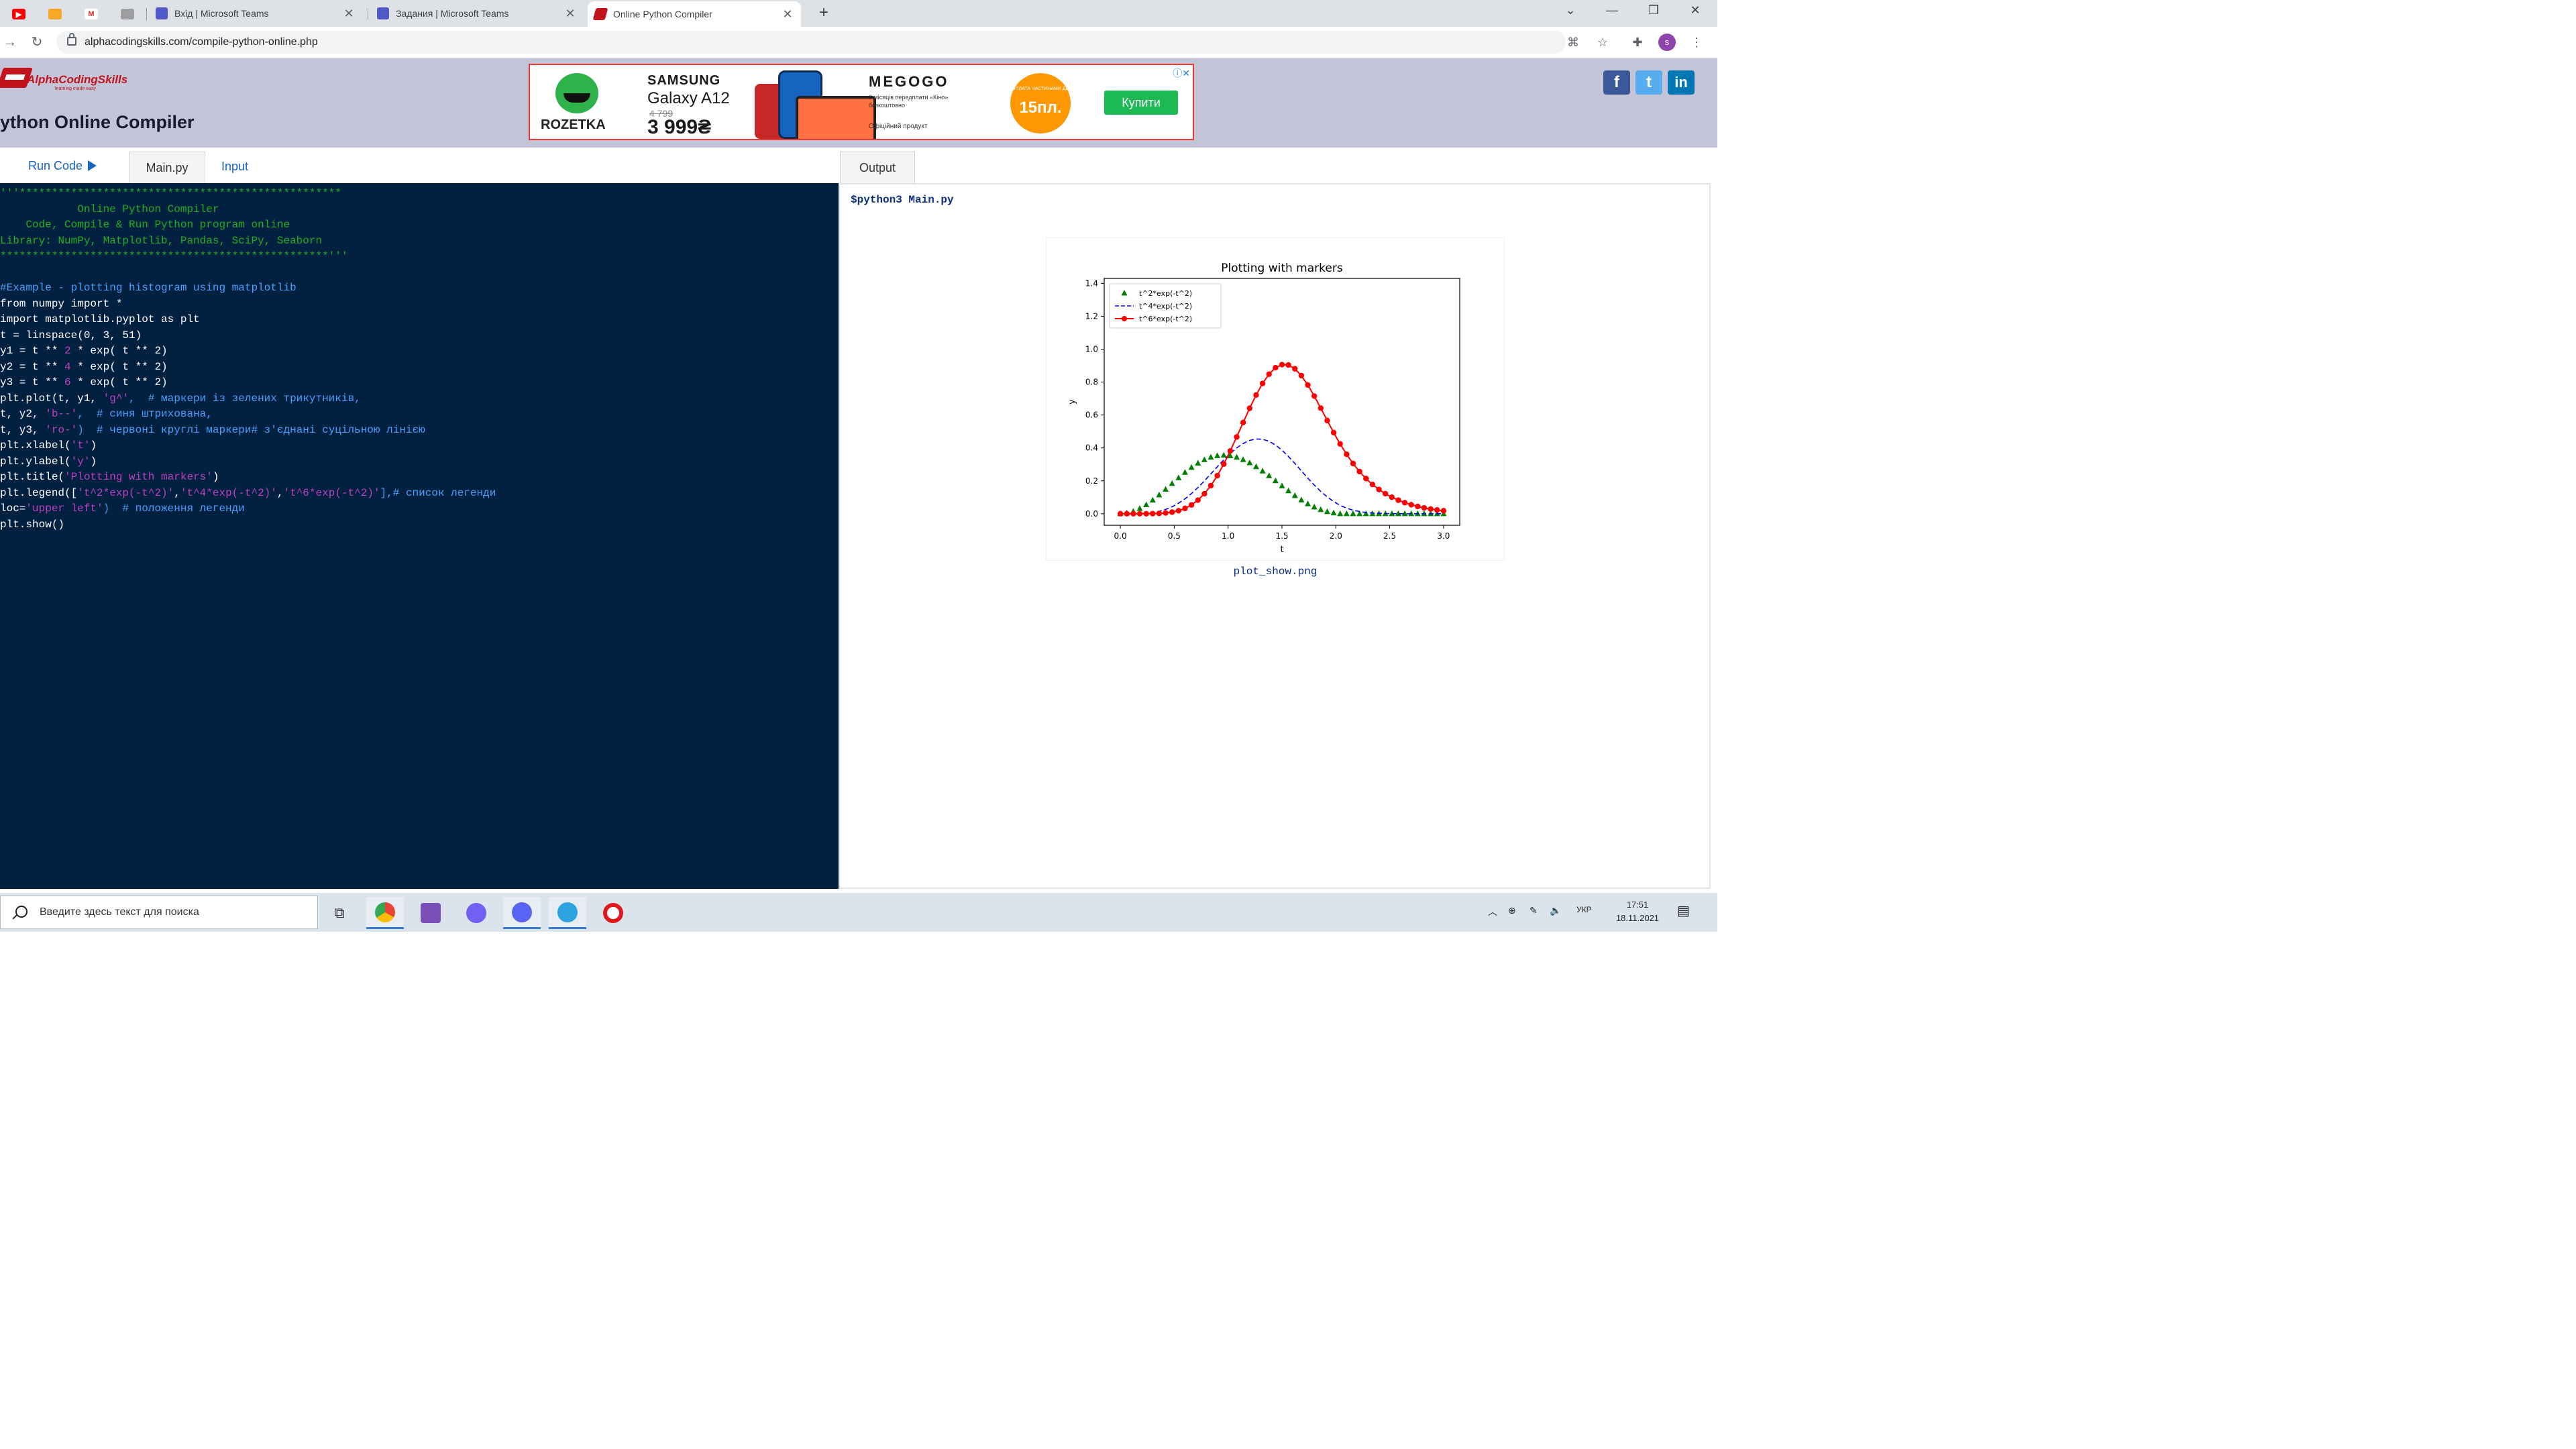  Describe the element at coordinates (1696, 42) in the screenshot. I see `menu-icon: ⋮` at that location.